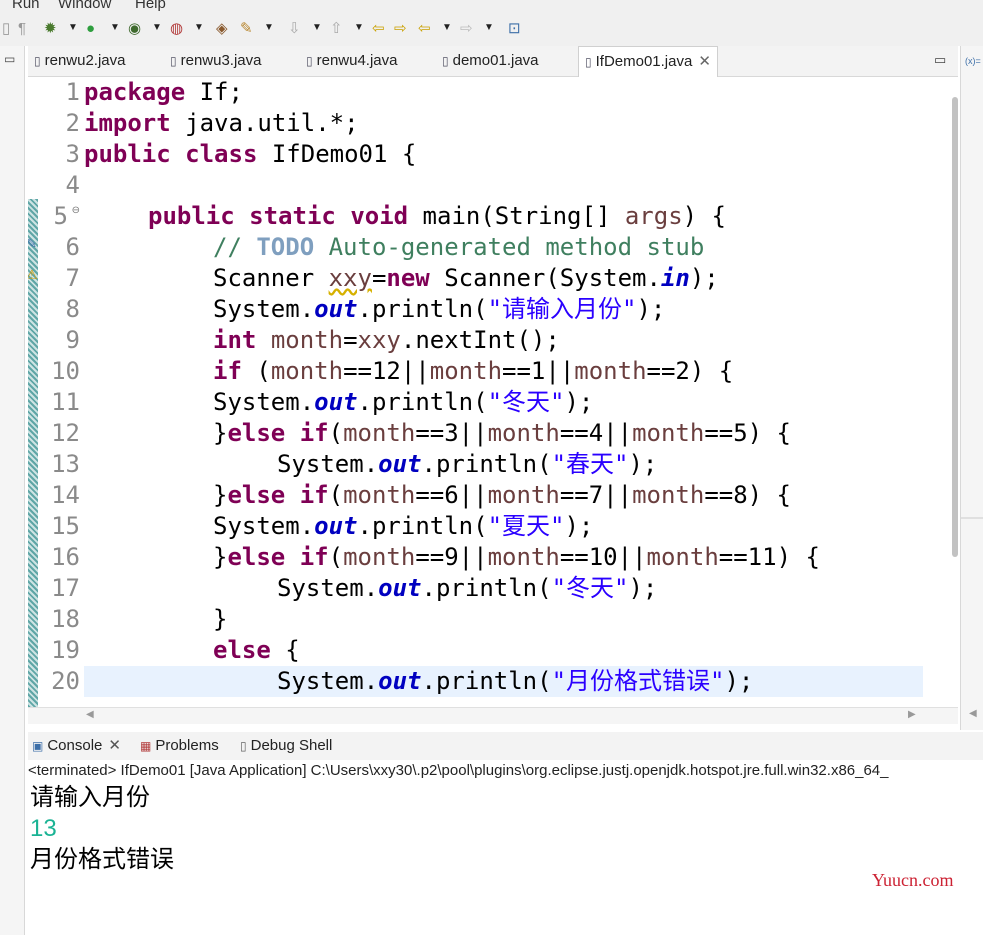 The width and height of the screenshot is (983, 935). I want to click on problems-icon: ▦, so click(146, 746).